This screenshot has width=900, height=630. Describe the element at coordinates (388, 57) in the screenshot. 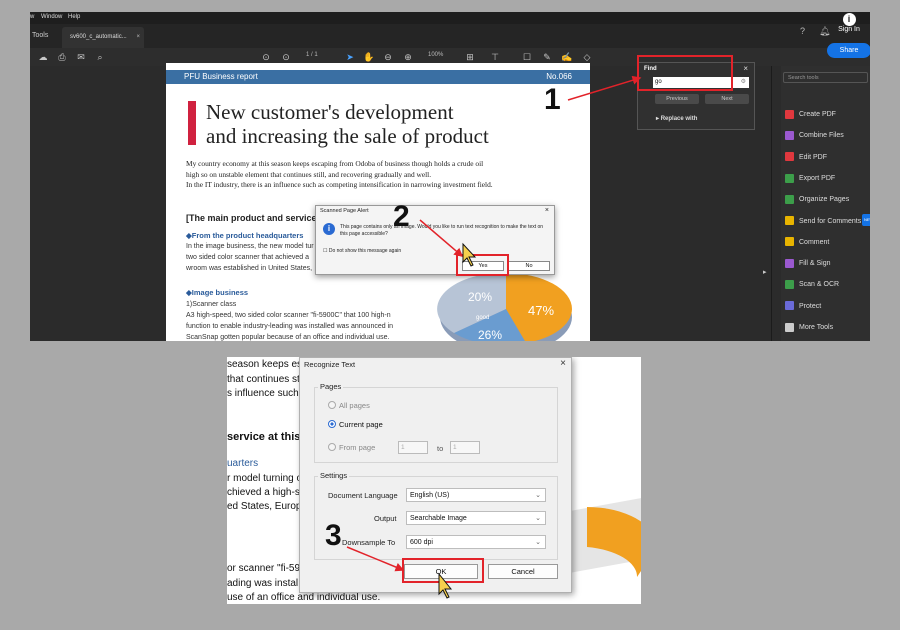

I see `zoom-out-icon: ⊖` at that location.